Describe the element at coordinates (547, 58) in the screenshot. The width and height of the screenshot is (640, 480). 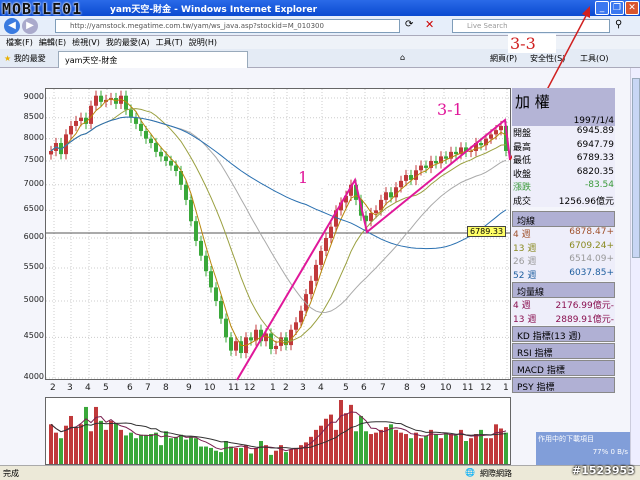
I see `toolbar-safety: 安全性(S)` at that location.